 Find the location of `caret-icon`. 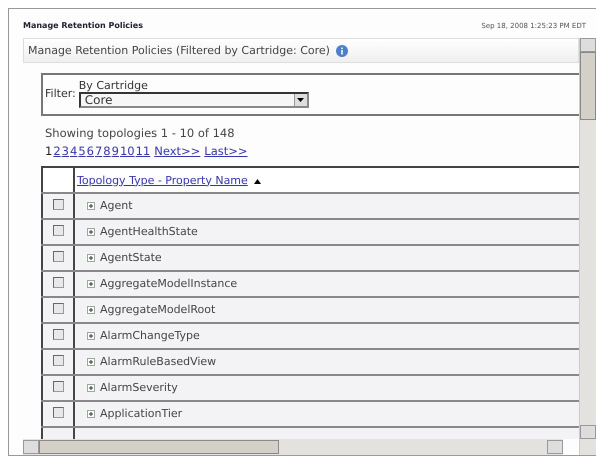

caret-icon is located at coordinates (300, 100).